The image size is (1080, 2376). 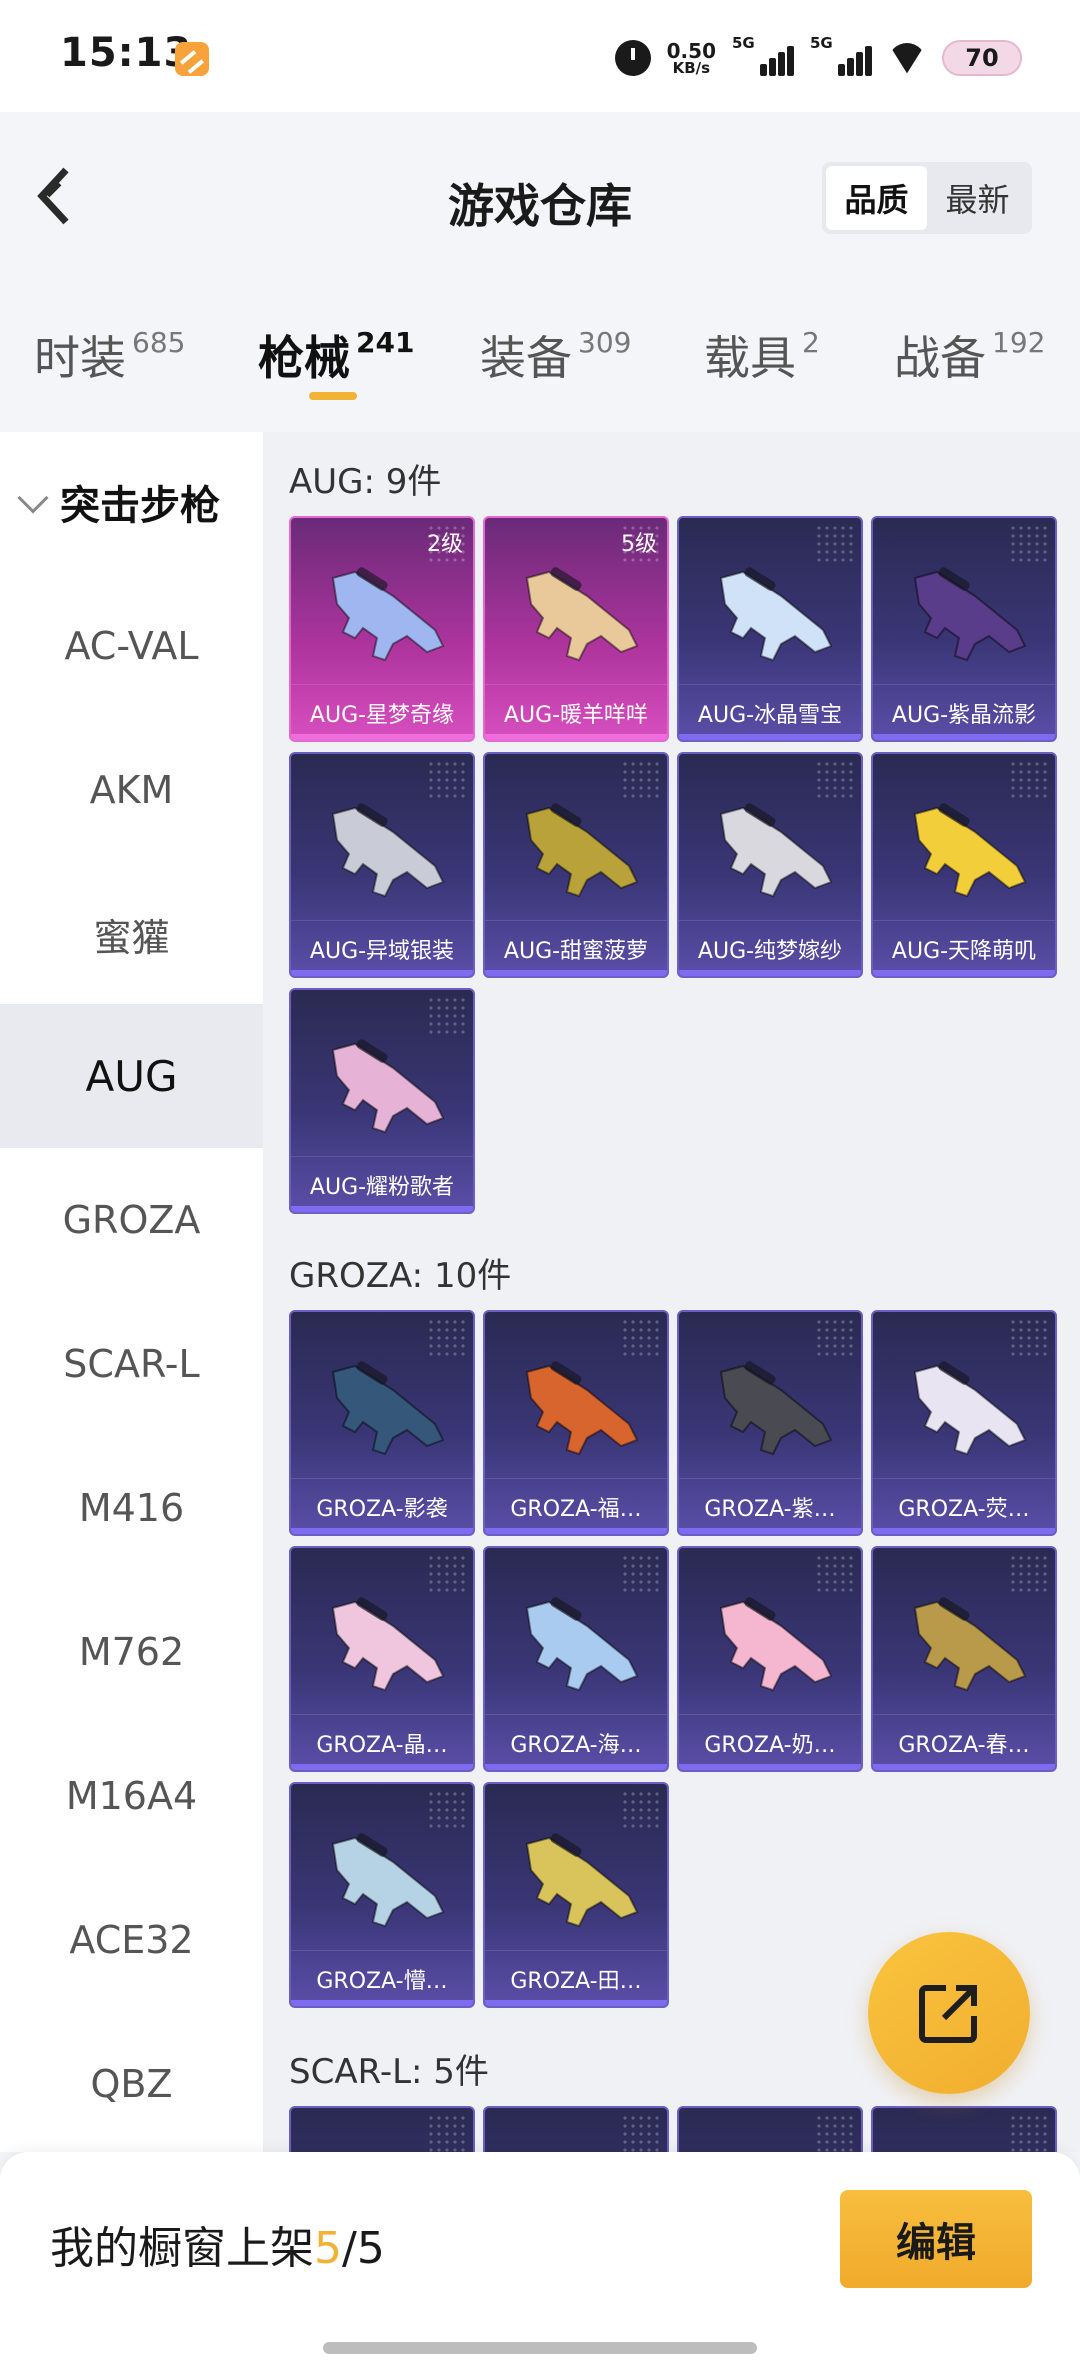 What do you see at coordinates (382, 629) in the screenshot?
I see `skin-card: 2级 AUG-星梦奇缘` at bounding box center [382, 629].